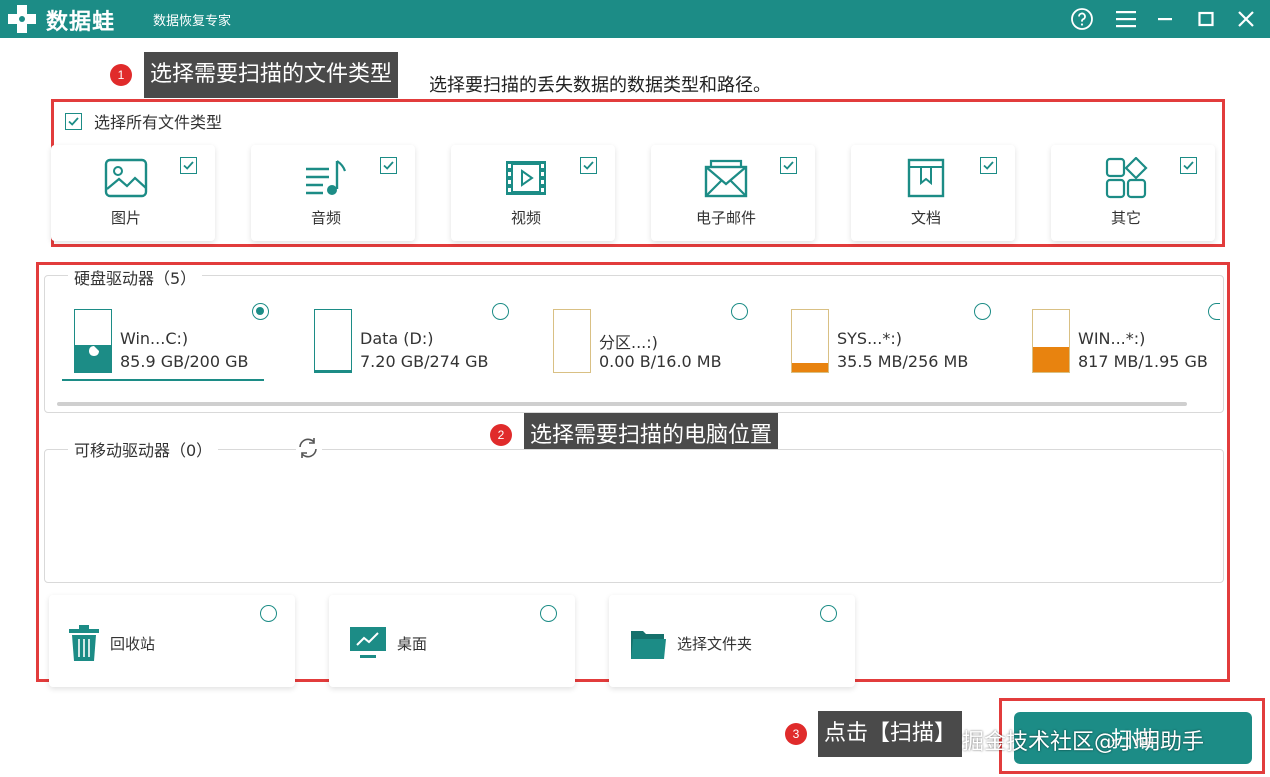  I want to click on watermark: 掘金技术社区@小明助手, so click(1083, 742).